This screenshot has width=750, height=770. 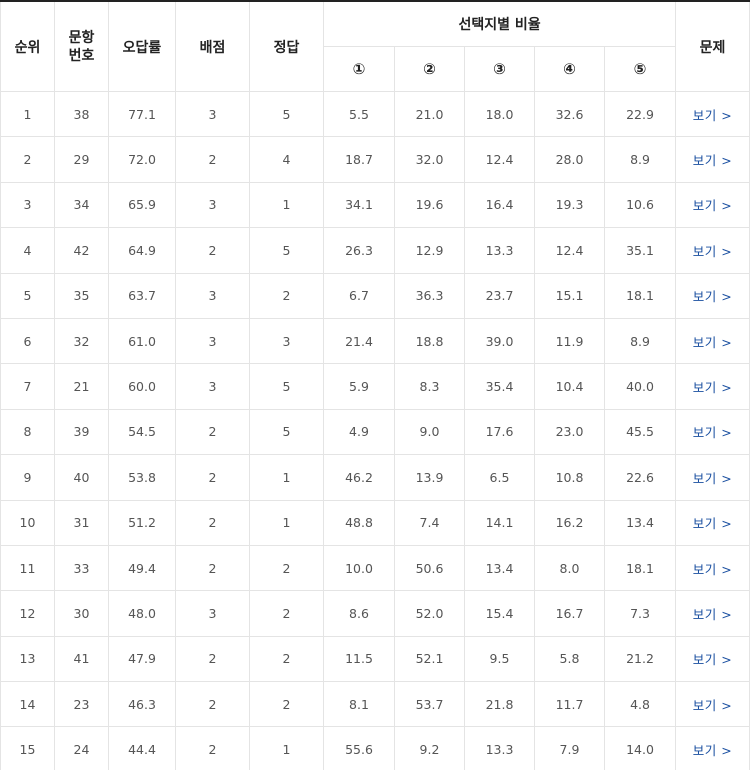 I want to click on cell-rank: 14, so click(x=27, y=704).